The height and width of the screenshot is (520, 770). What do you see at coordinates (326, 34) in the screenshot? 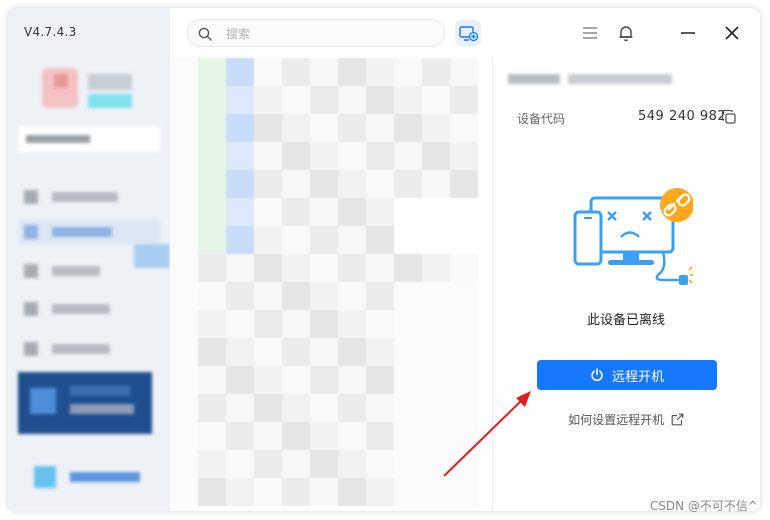
I see `search-input` at bounding box center [326, 34].